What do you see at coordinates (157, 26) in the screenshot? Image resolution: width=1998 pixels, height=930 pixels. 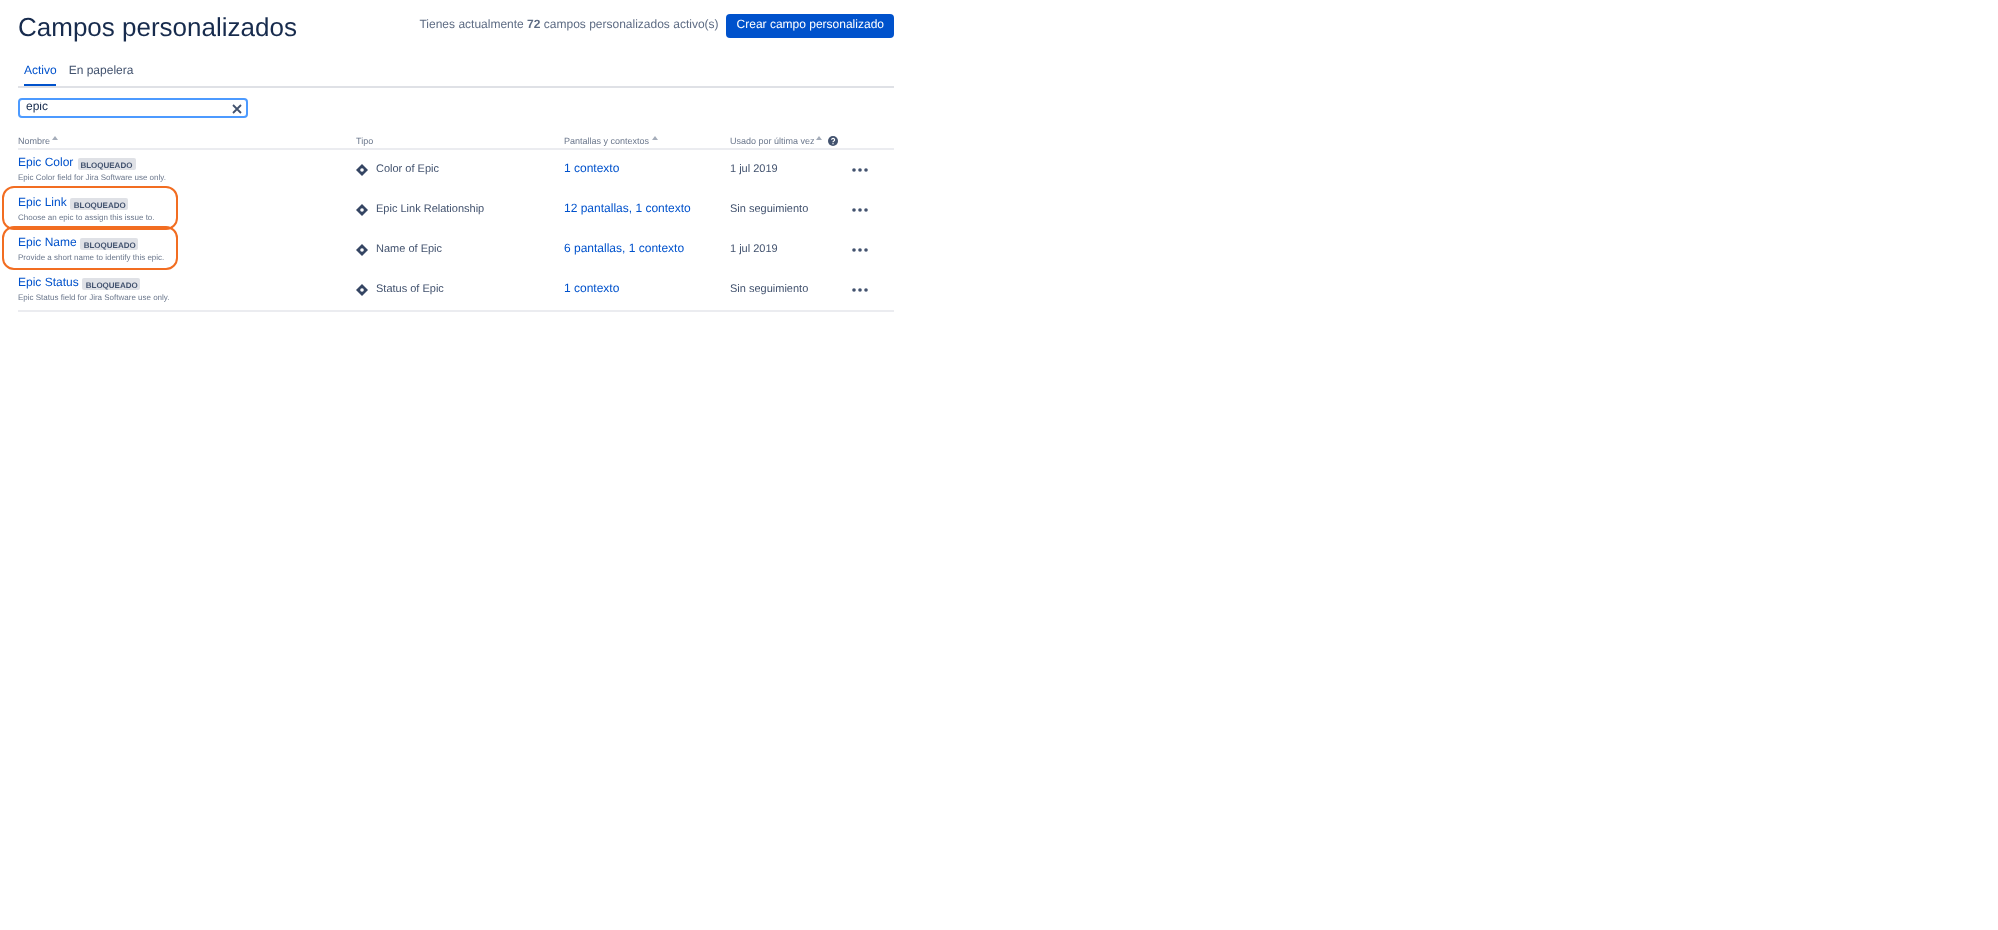 I see `page-title: Campos personalizados` at bounding box center [157, 26].